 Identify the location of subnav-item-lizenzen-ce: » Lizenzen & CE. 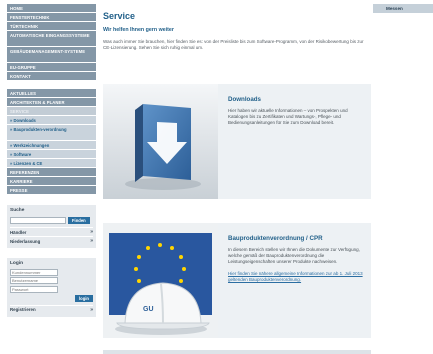
(51, 163).